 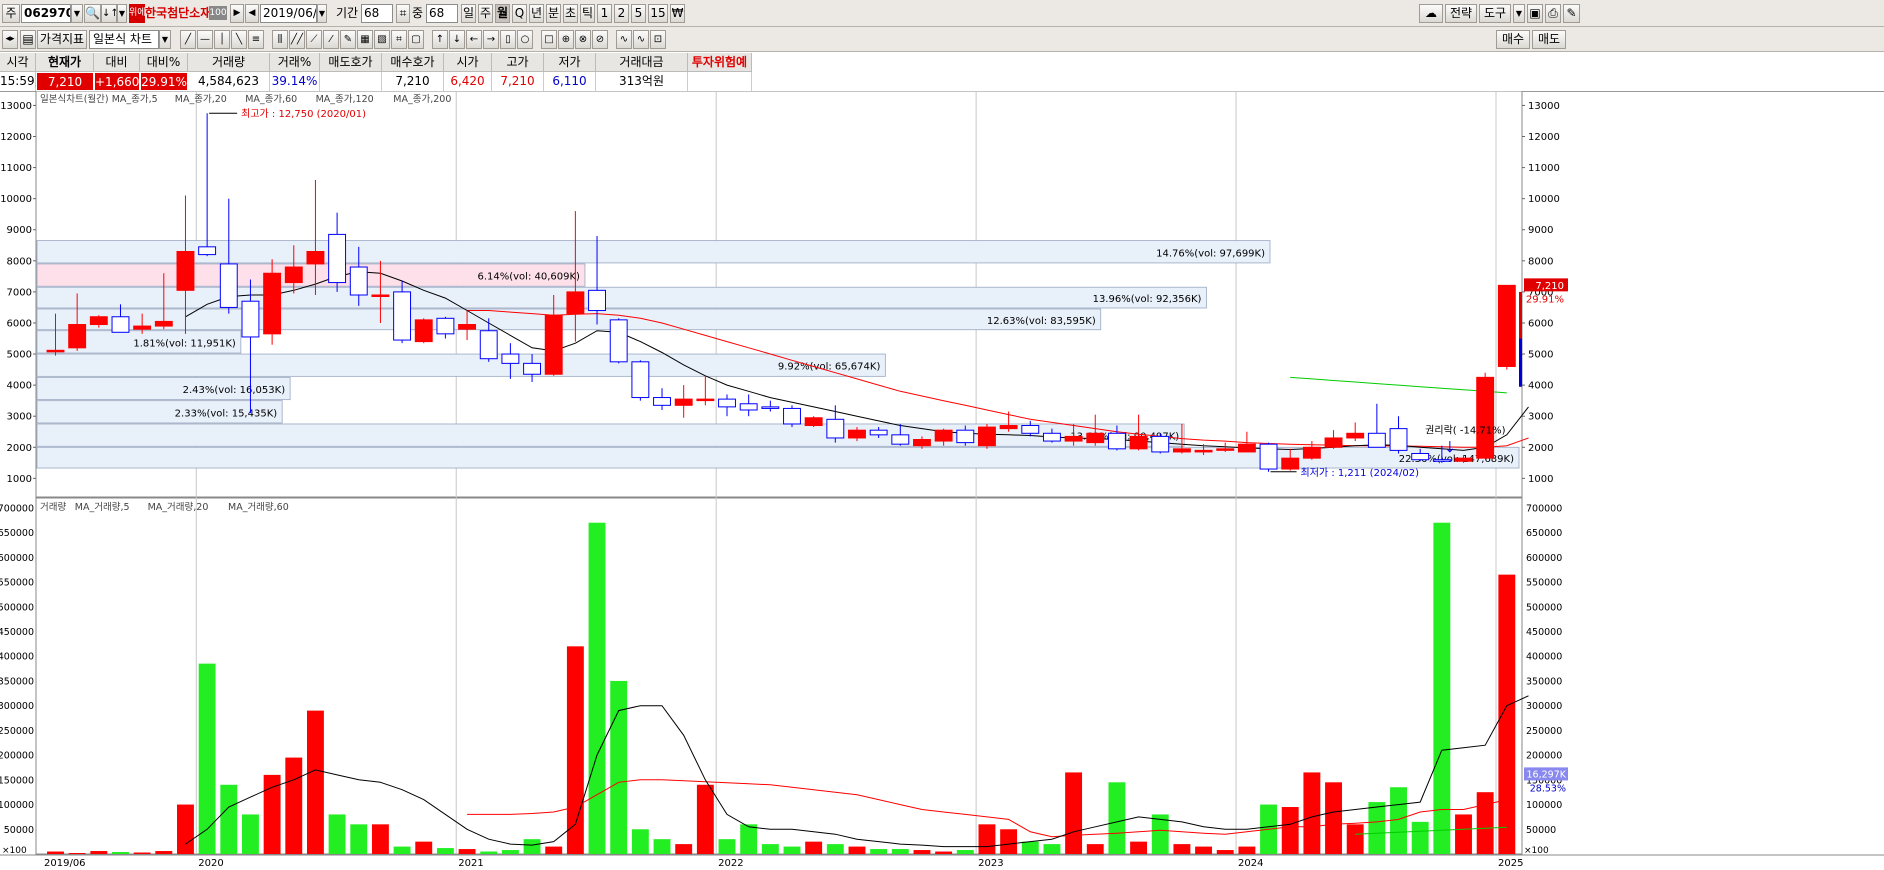 What do you see at coordinates (491, 39) in the screenshot?
I see `draw-tool-17-icon: →` at bounding box center [491, 39].